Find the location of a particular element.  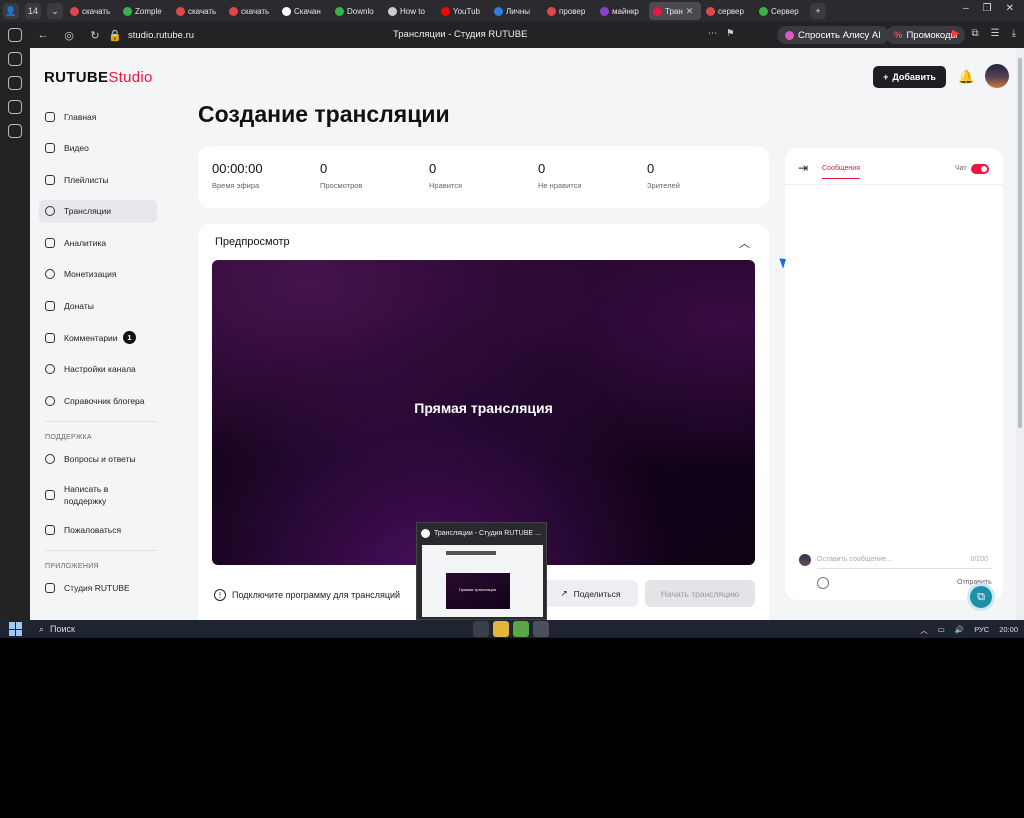

restore-icon: ❐ is located at coordinates (987, 8).